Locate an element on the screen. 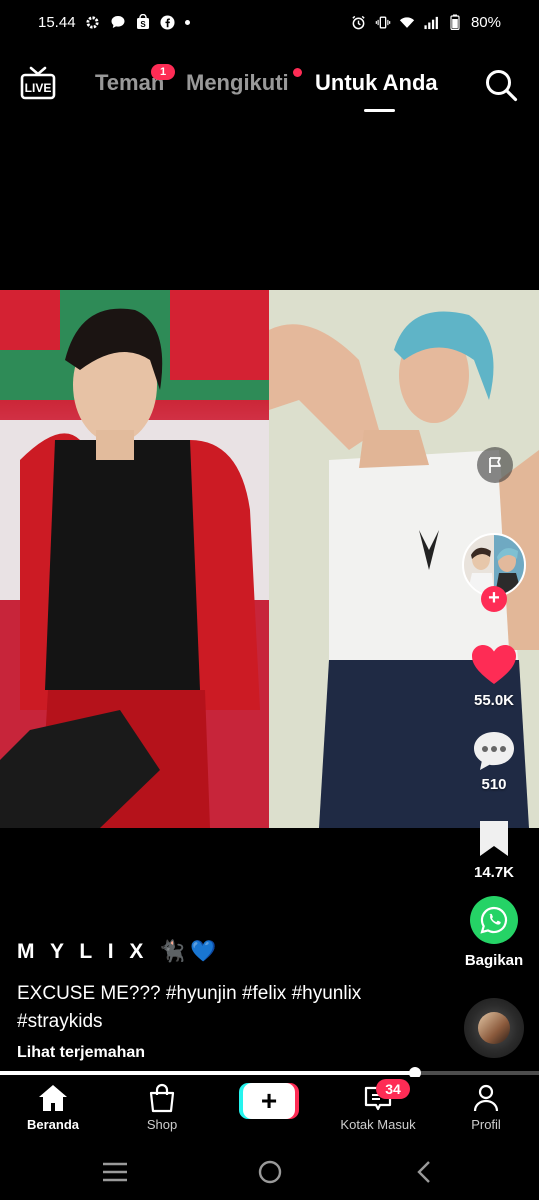 This screenshot has height=1200, width=539. battery-icon is located at coordinates (455, 22).